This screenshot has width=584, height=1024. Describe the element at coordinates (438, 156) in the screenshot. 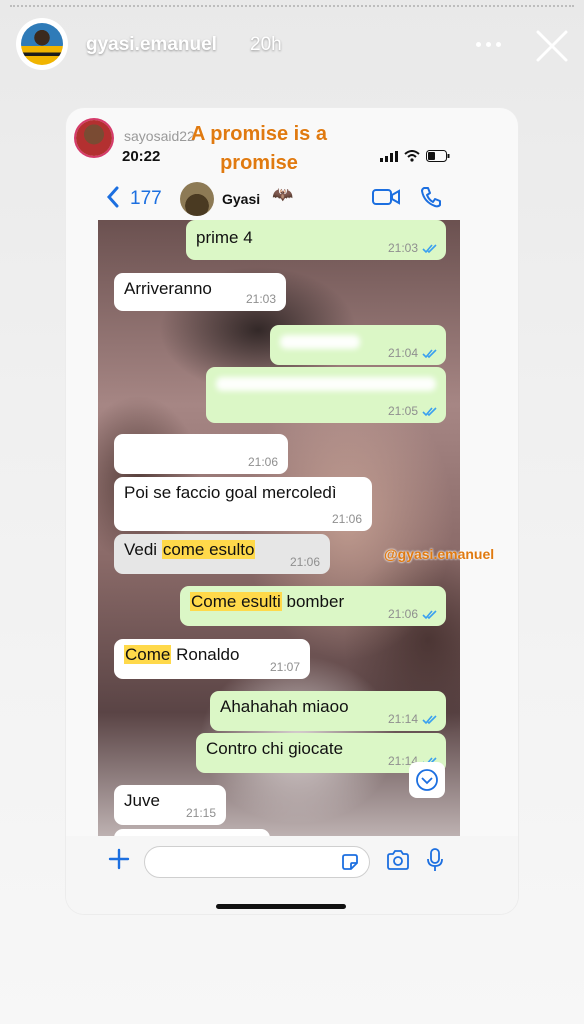

I see `battery-icon` at that location.